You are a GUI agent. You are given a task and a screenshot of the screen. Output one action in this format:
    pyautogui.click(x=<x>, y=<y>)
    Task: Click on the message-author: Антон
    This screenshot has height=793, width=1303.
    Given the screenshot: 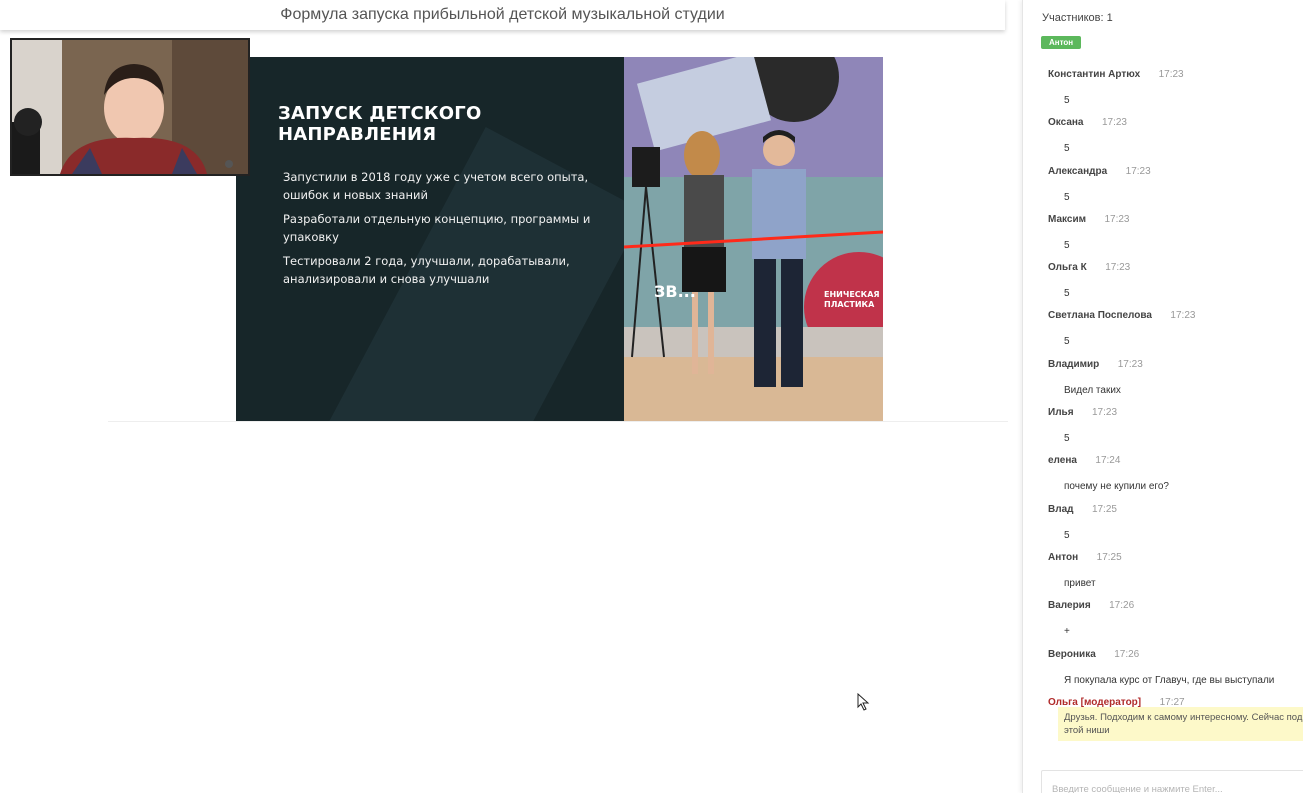 What is the action you would take?
    pyautogui.click(x=1063, y=557)
    